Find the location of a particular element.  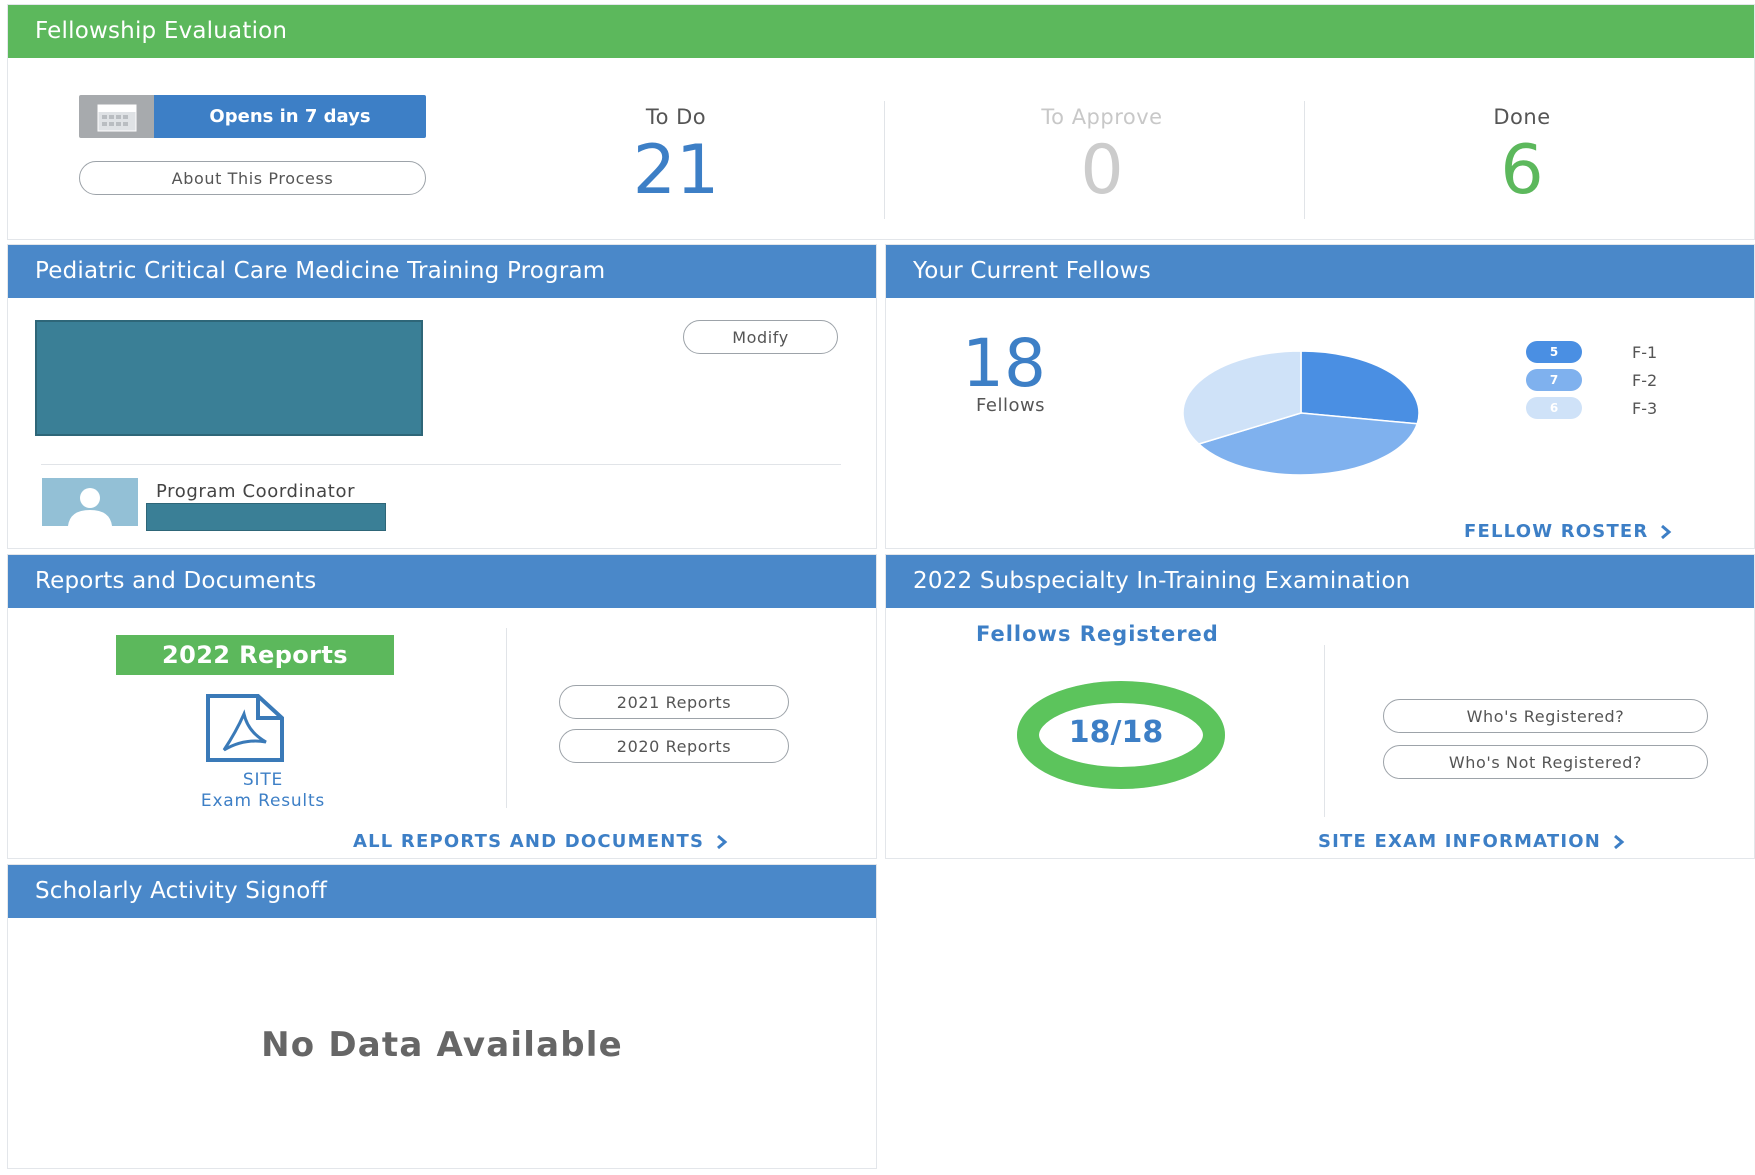

fellows-count-label: Fellows is located at coordinates (1011, 405).